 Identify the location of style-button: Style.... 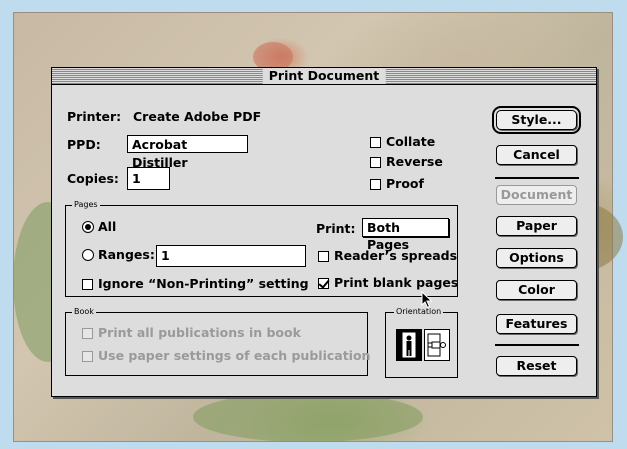
(536, 120).